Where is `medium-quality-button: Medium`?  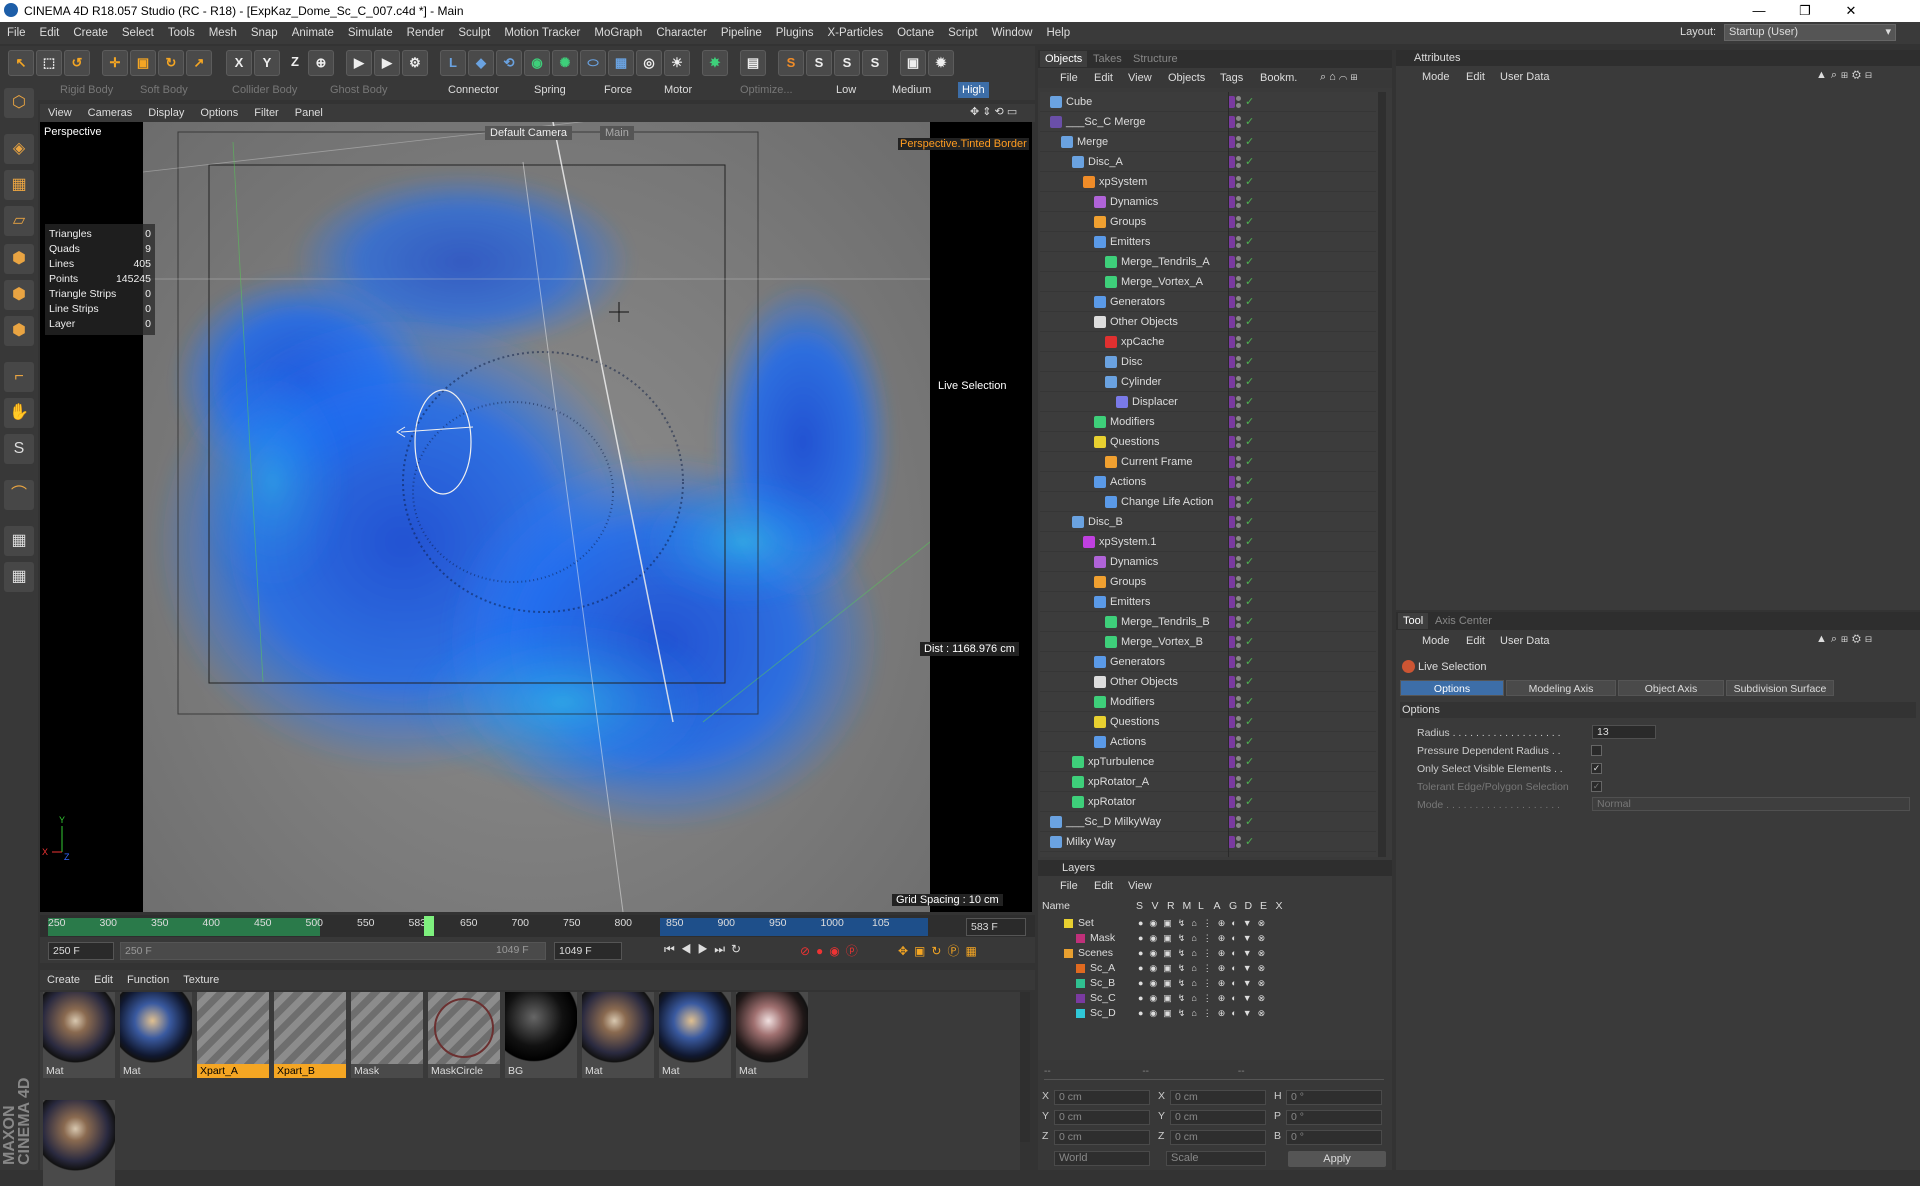
medium-quality-button: Medium is located at coordinates (911, 90).